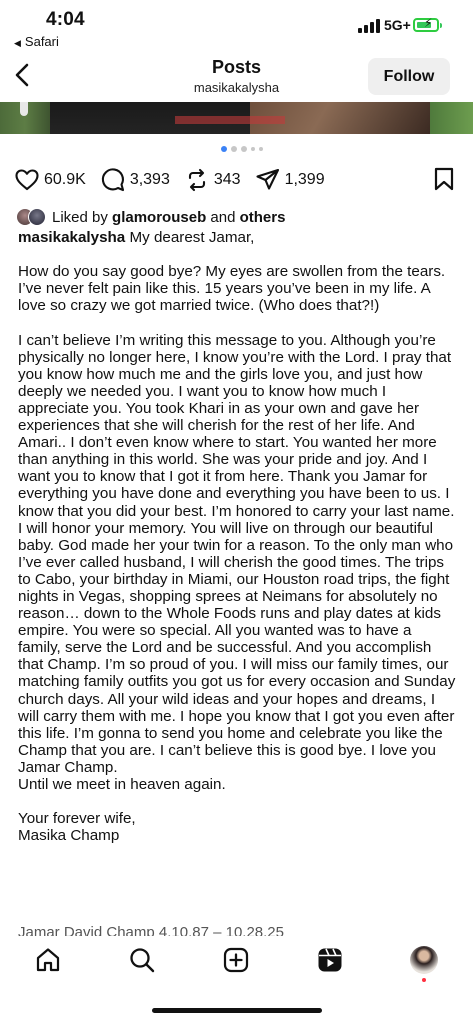  I want to click on tab-home, so click(49, 961).